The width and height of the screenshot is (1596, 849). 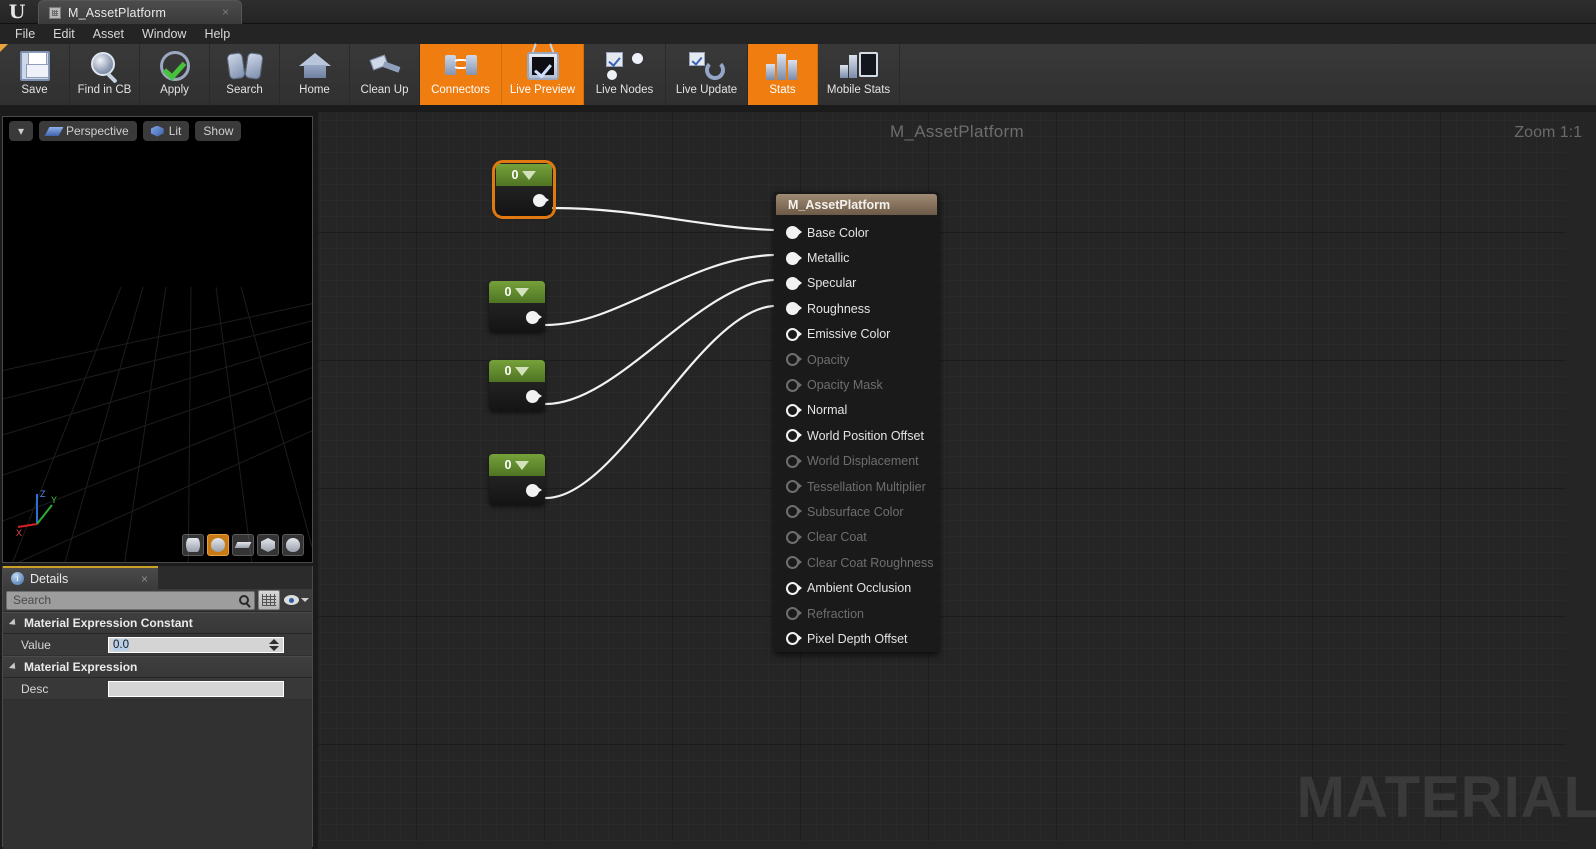 What do you see at coordinates (157, 339) in the screenshot?
I see `material-preview-viewport: ▾ Perspective Lit Show Z Y X` at bounding box center [157, 339].